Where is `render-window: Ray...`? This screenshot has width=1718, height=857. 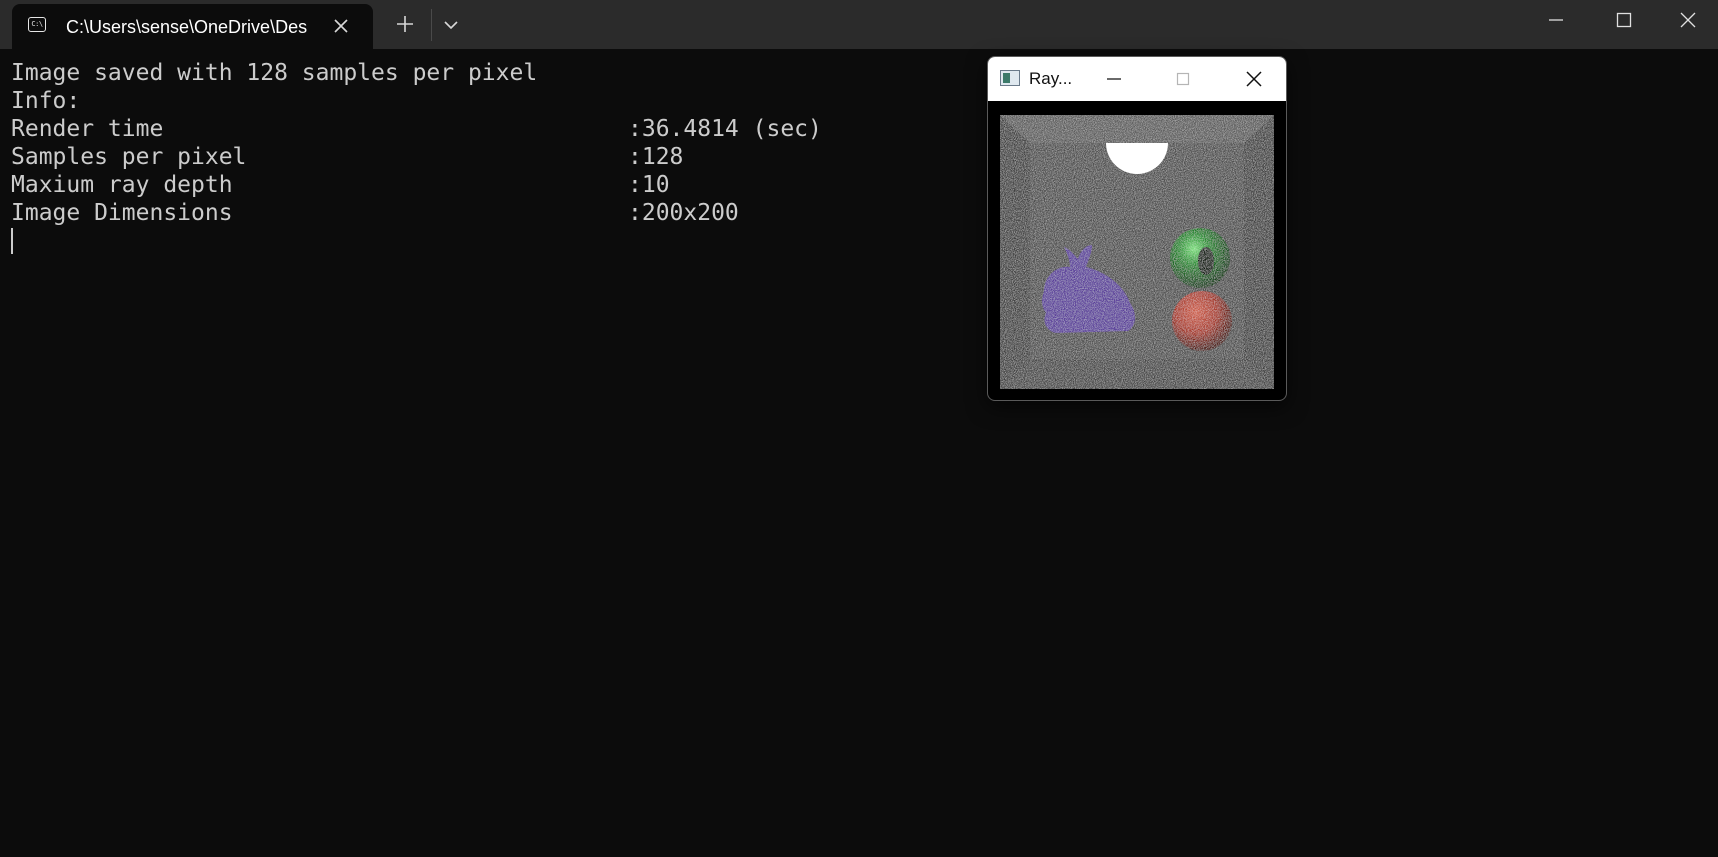
render-window: Ray... is located at coordinates (1137, 228).